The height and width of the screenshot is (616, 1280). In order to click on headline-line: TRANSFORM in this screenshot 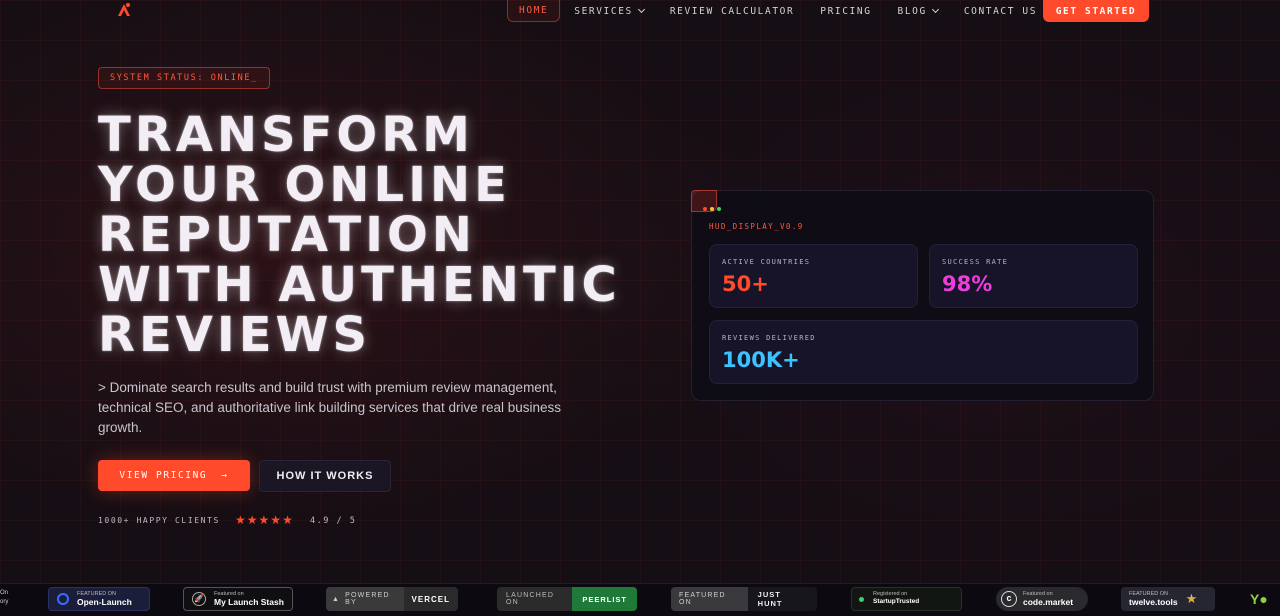, I will do `click(286, 135)`.